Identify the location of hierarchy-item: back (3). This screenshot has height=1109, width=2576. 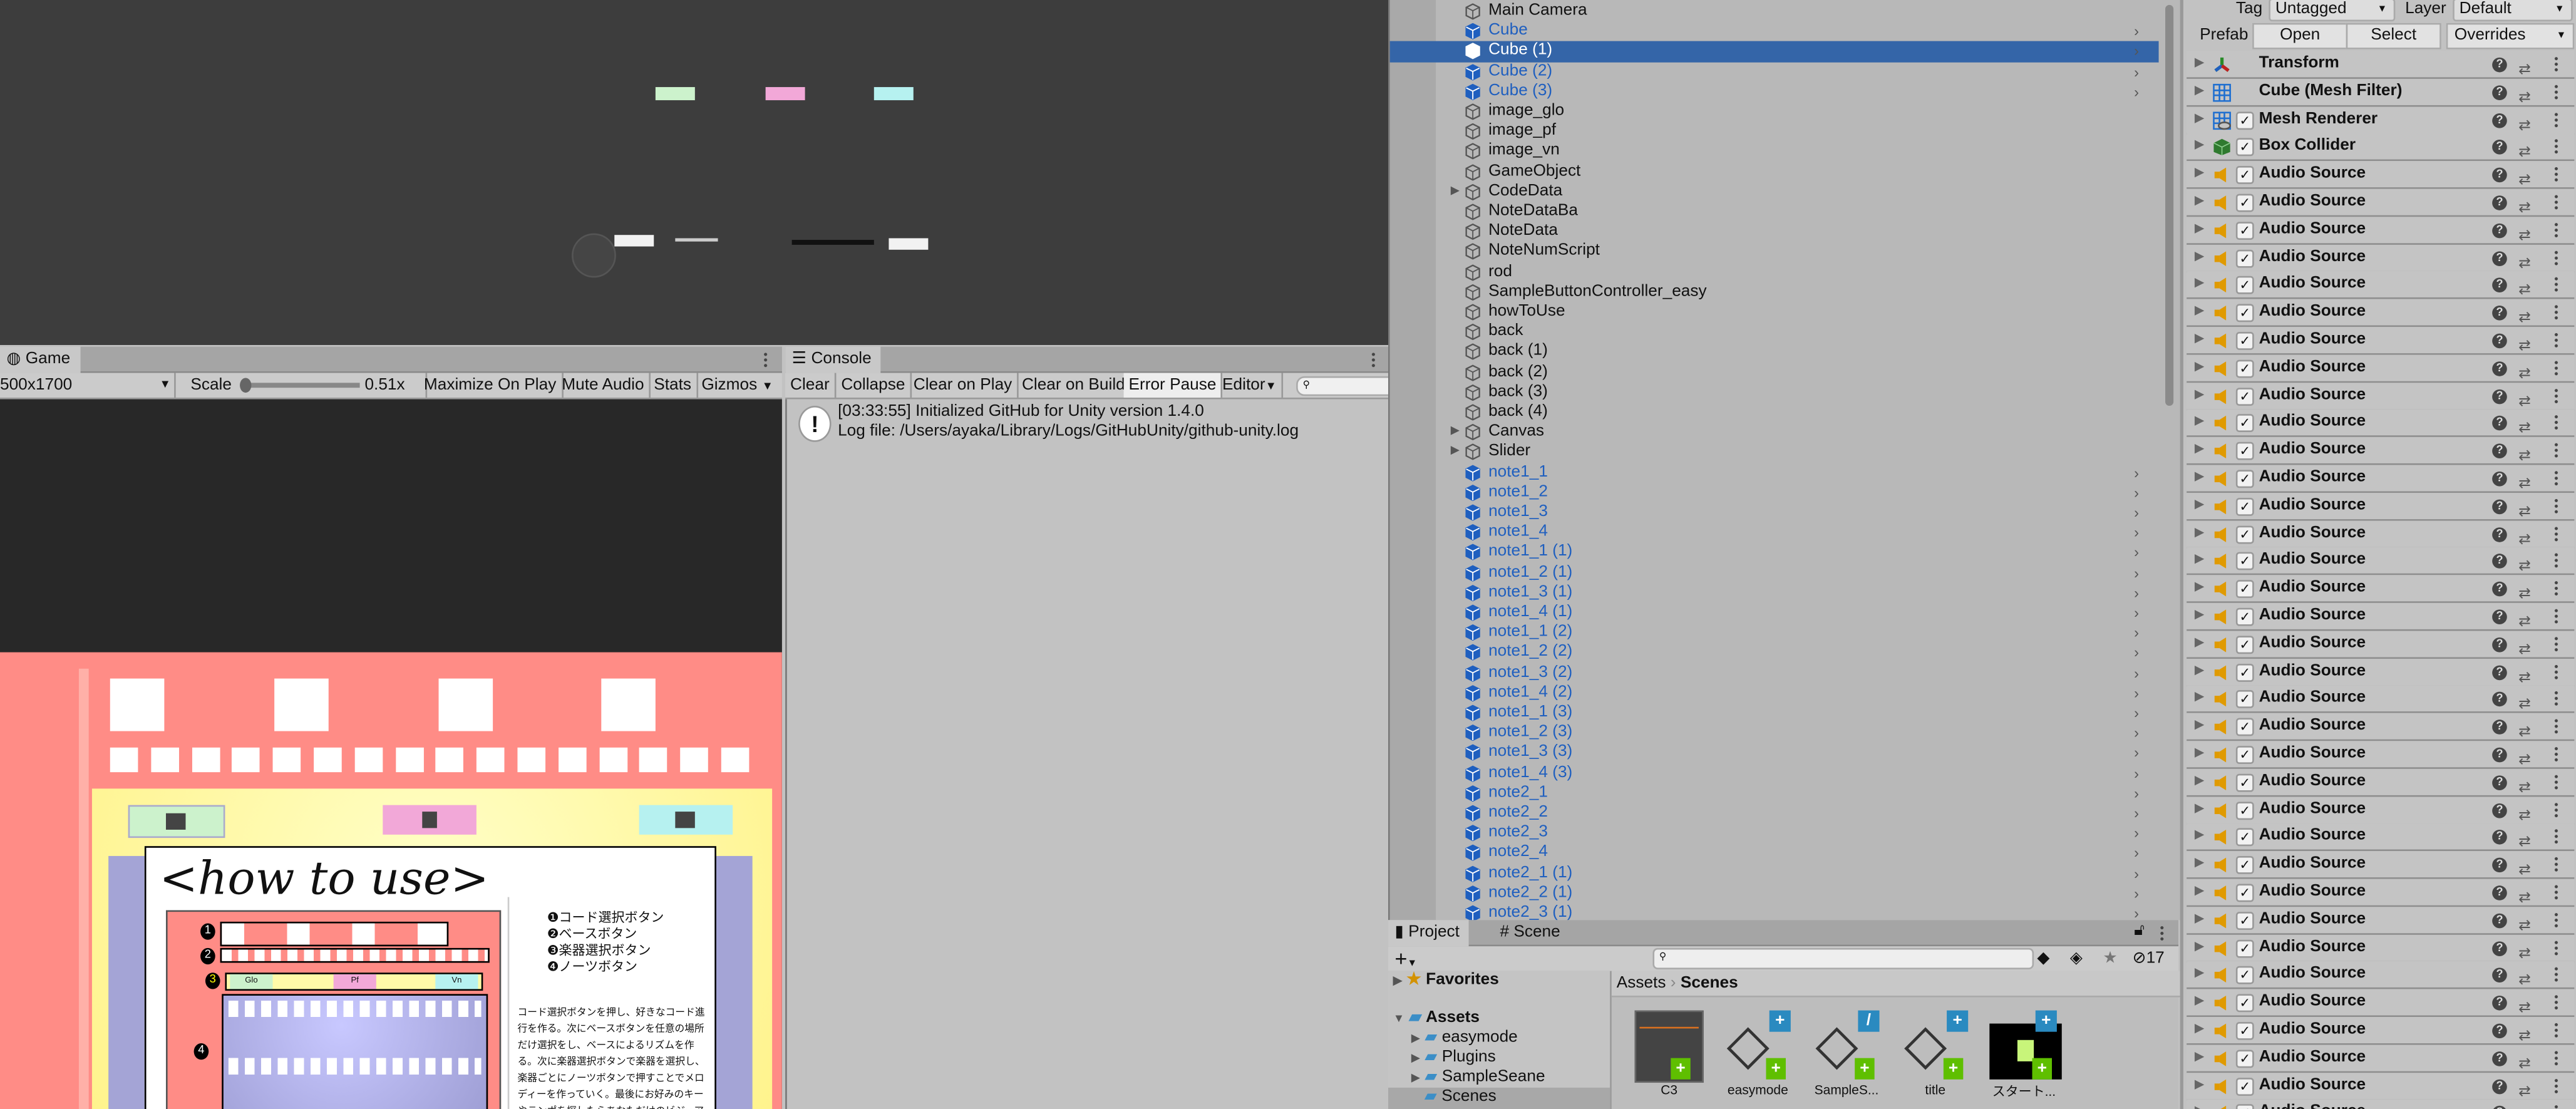
(1775, 393).